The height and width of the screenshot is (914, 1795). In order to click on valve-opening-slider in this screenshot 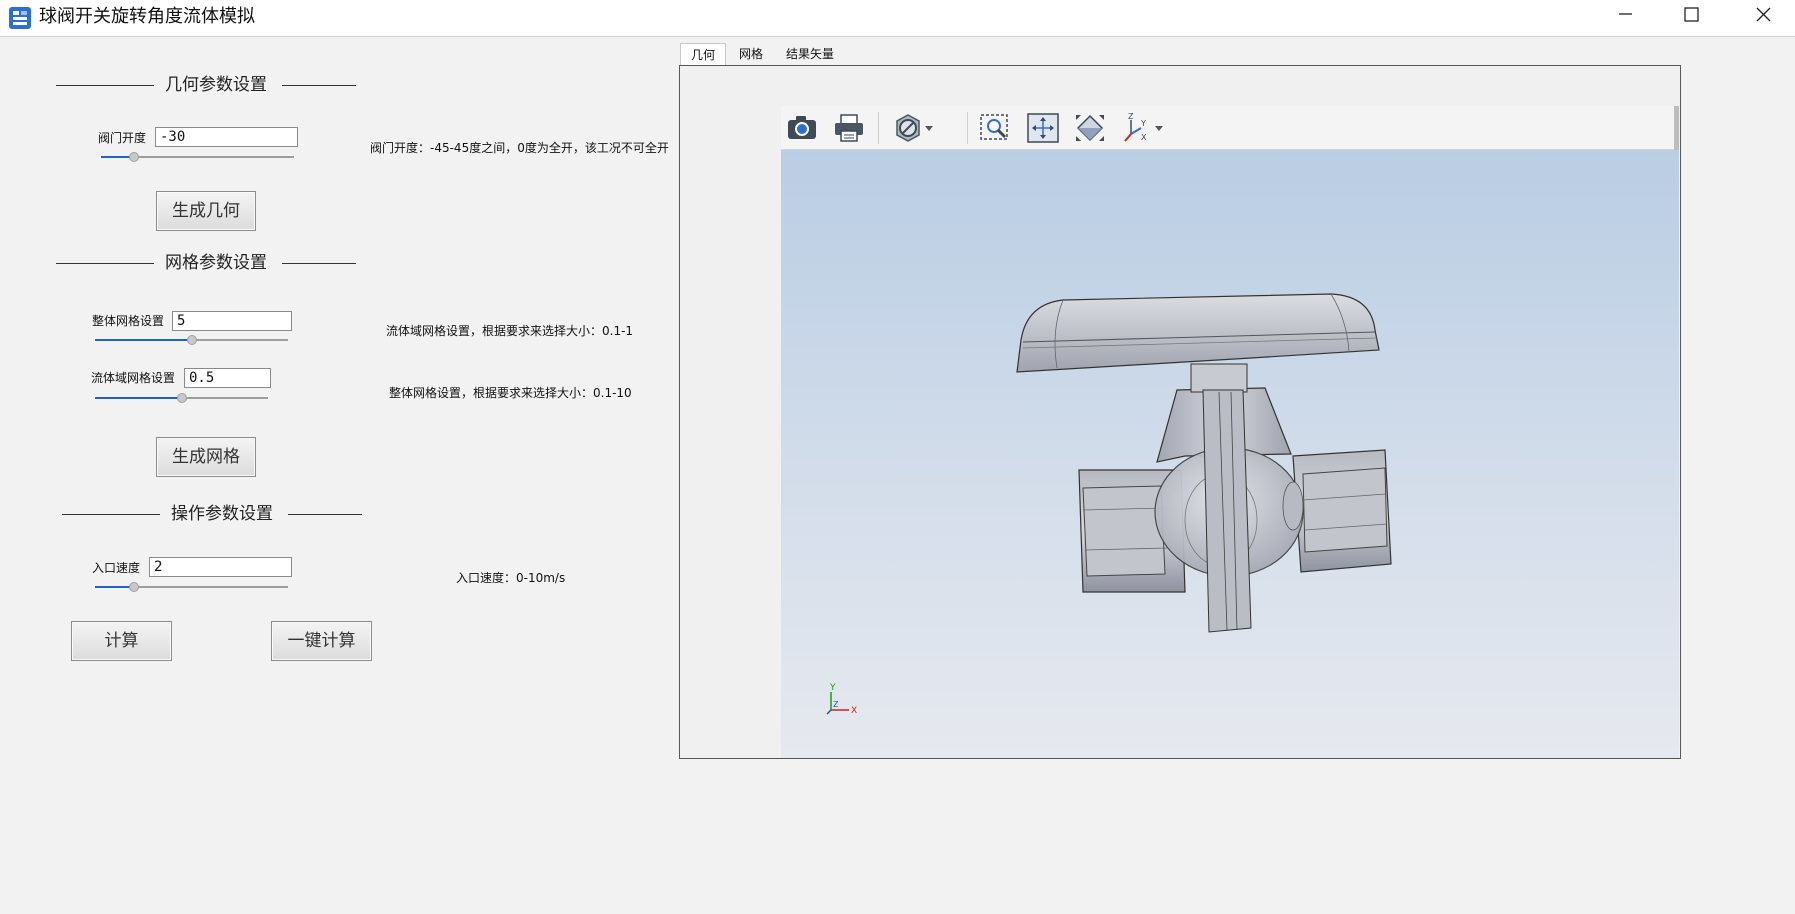, I will do `click(197, 157)`.